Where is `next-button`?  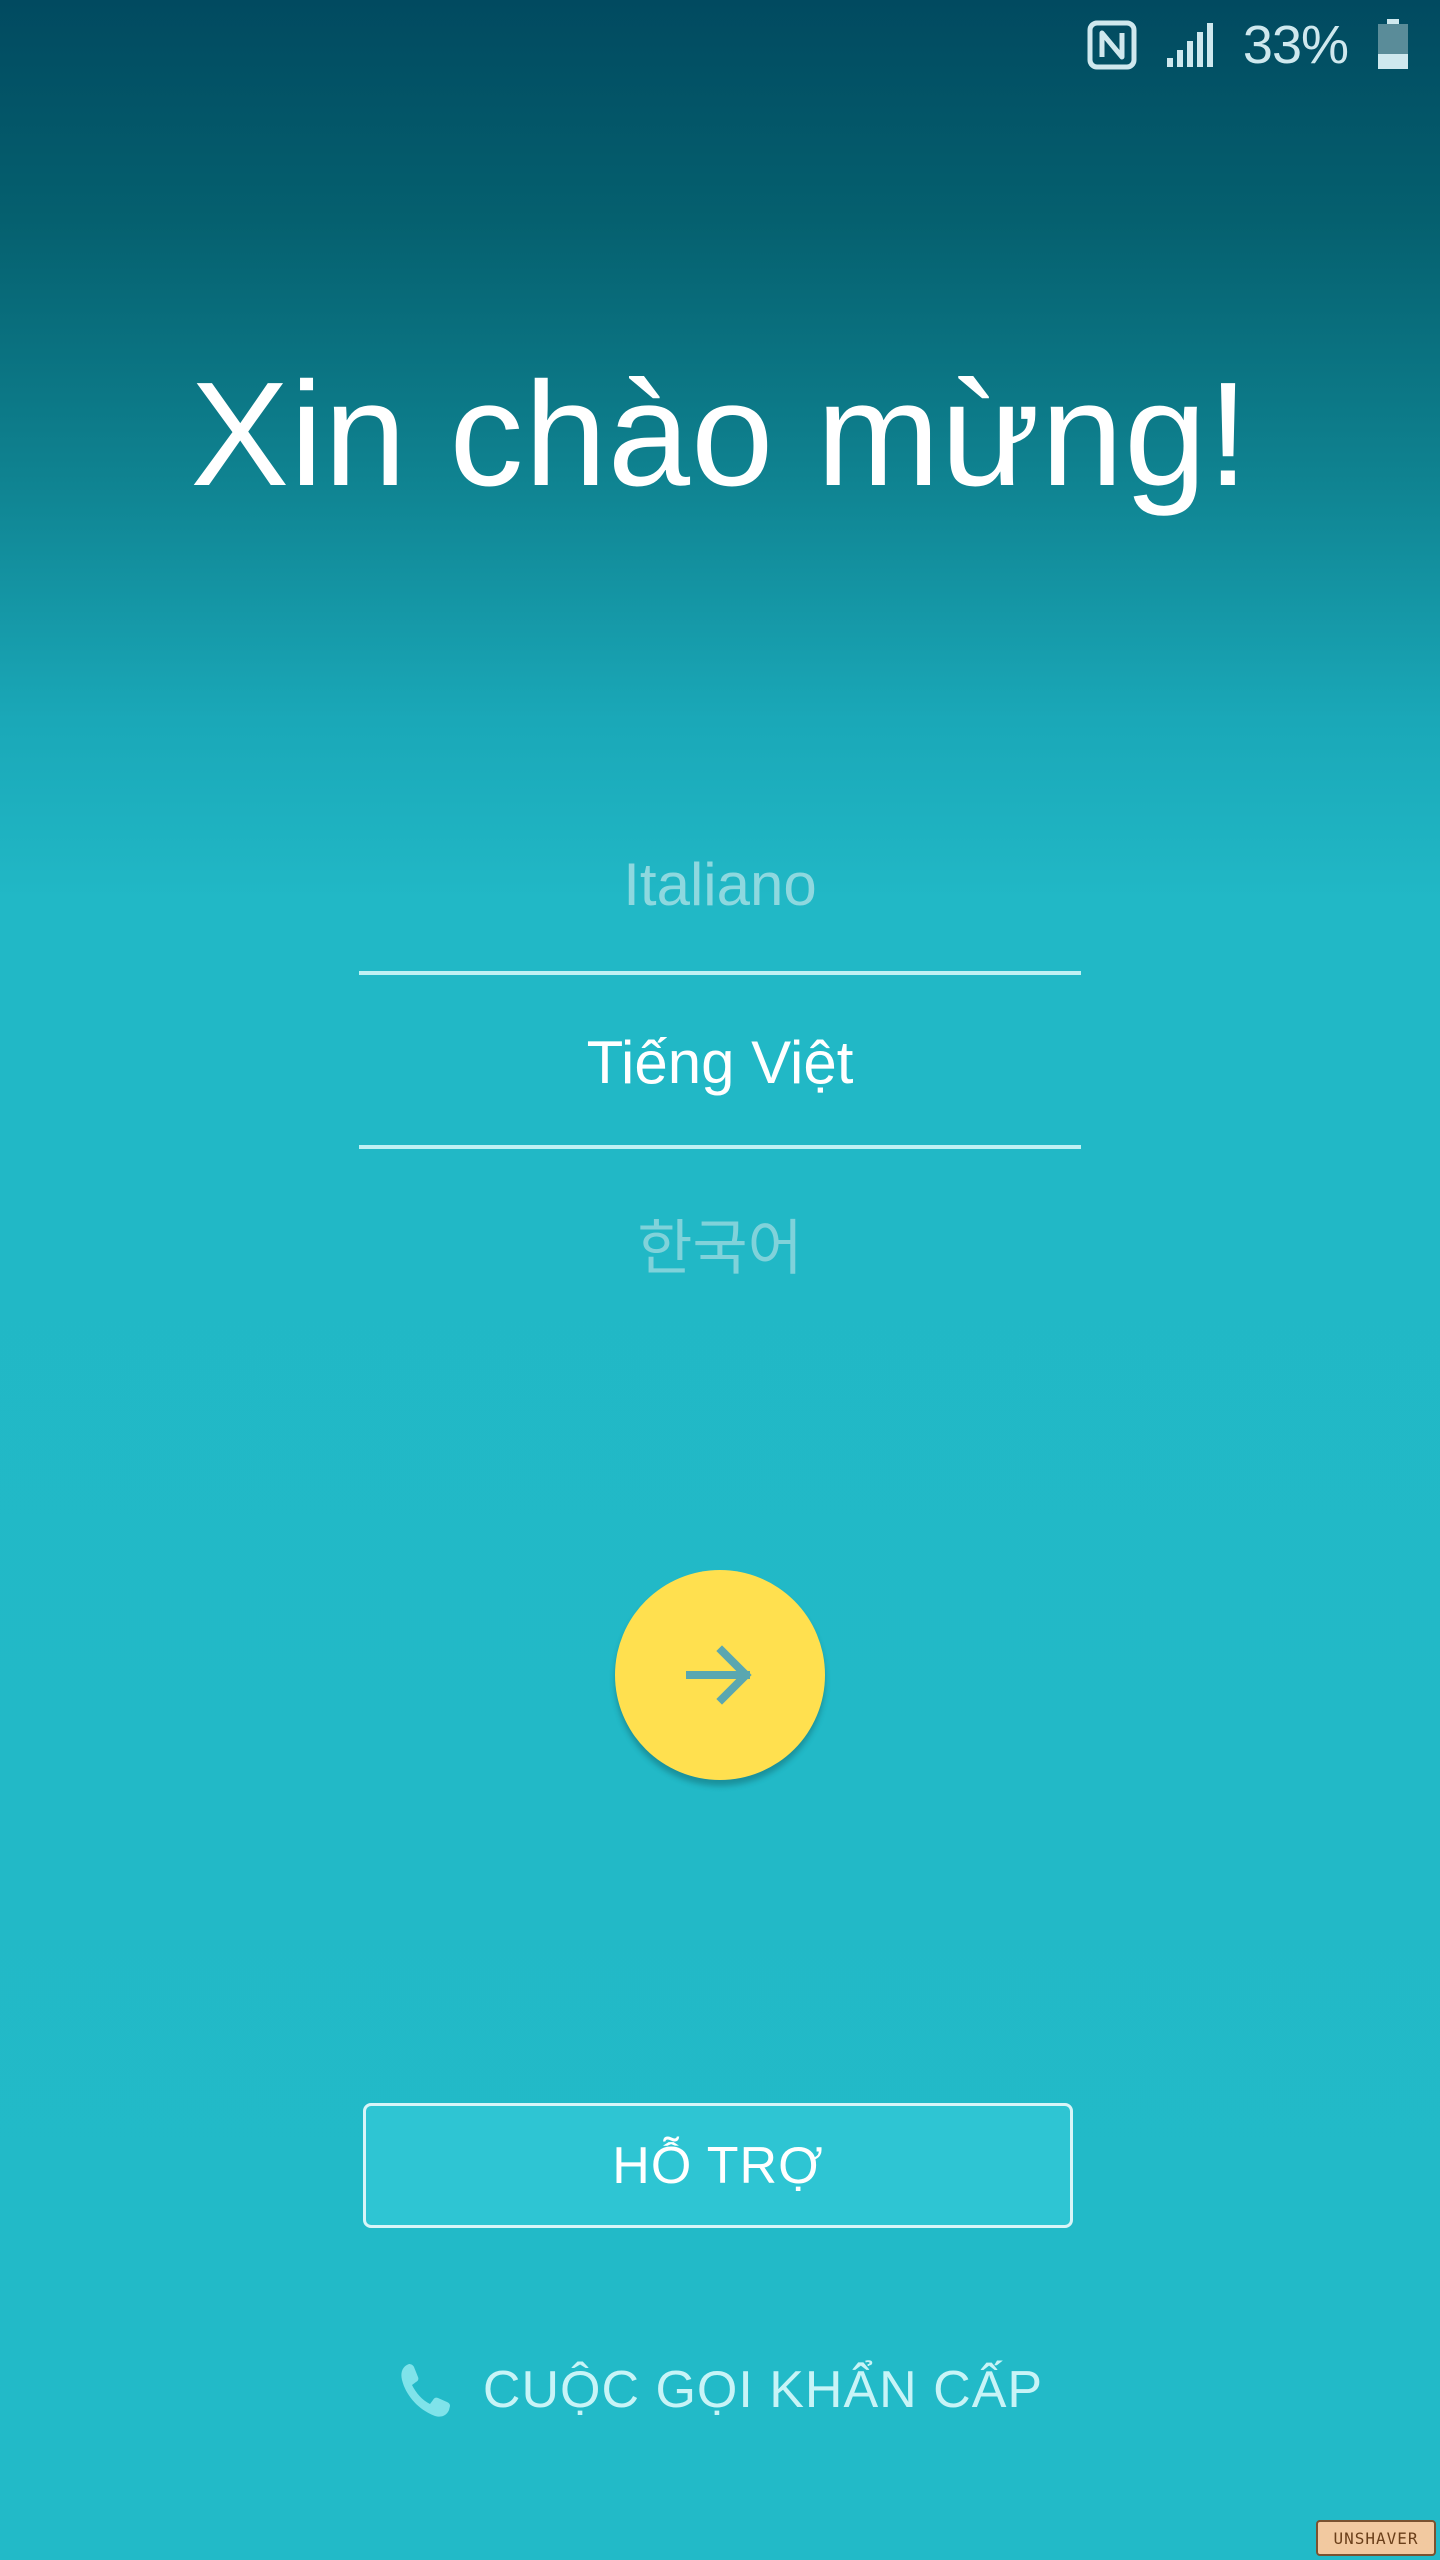
next-button is located at coordinates (720, 1675).